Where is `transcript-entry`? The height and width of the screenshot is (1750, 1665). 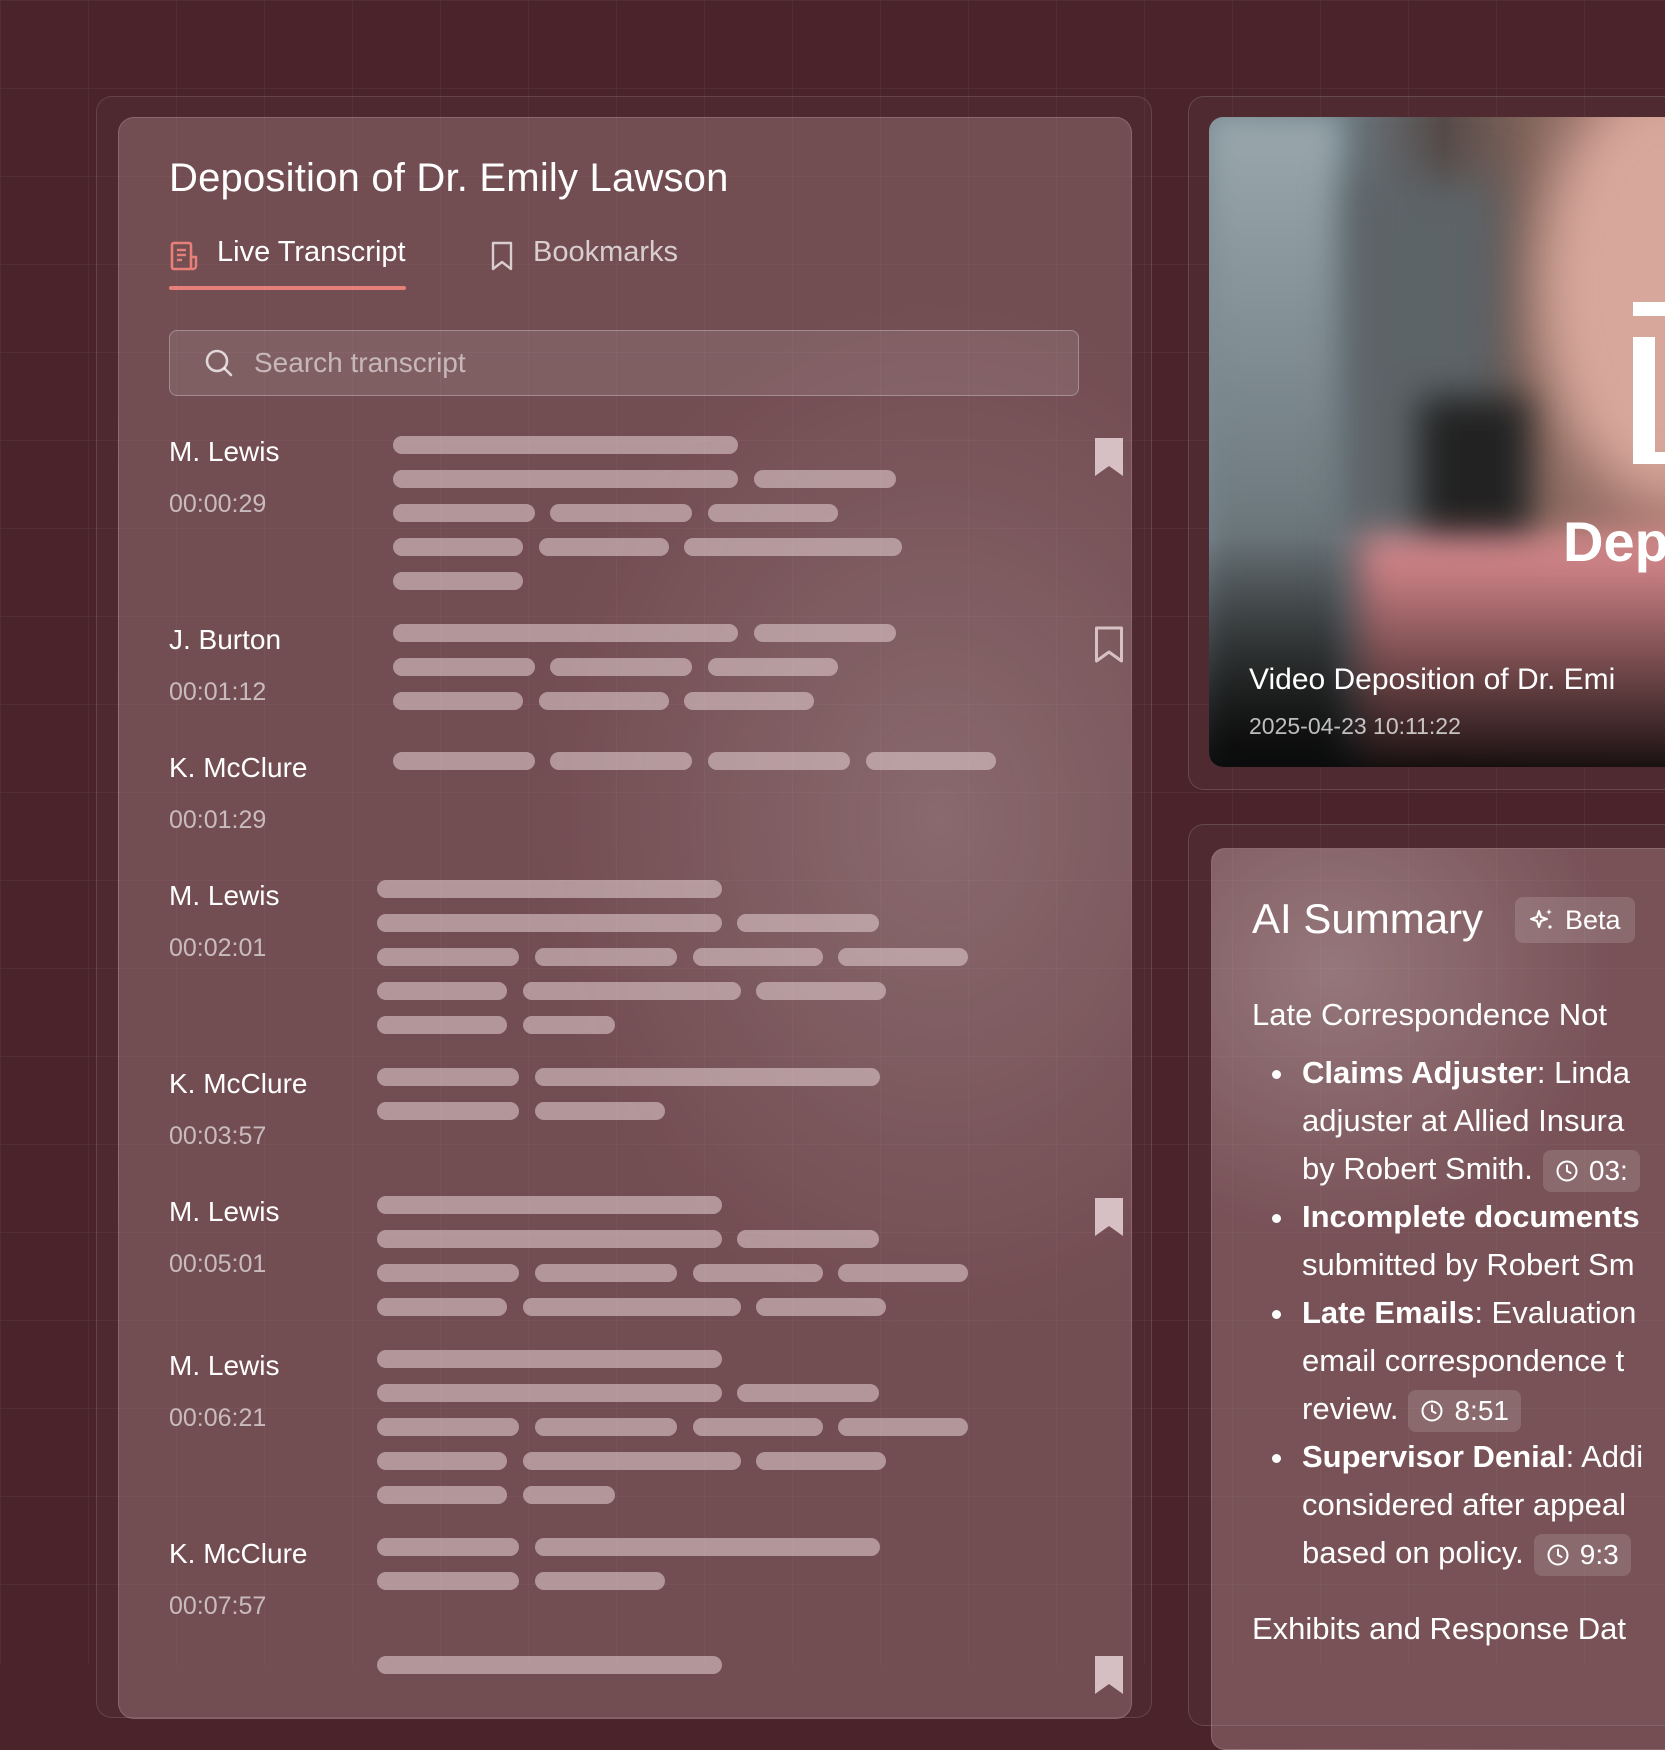 transcript-entry is located at coordinates (646, 1676).